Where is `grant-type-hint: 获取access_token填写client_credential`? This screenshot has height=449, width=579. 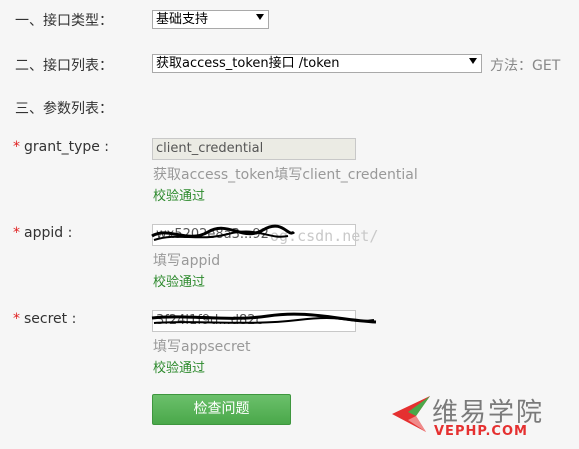 grant-type-hint: 获取access_token填写client_credential is located at coordinates (285, 175).